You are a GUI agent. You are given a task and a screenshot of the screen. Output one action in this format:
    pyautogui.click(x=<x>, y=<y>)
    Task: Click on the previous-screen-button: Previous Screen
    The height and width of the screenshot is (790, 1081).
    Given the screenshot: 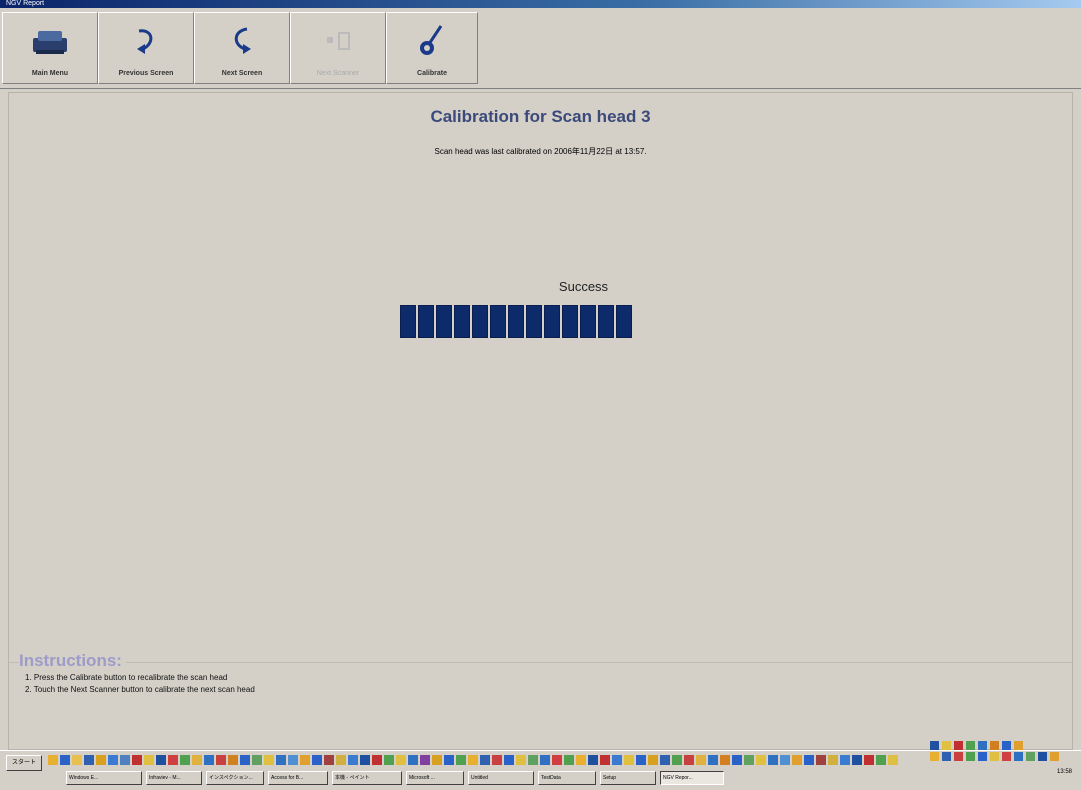 What is the action you would take?
    pyautogui.click(x=146, y=48)
    